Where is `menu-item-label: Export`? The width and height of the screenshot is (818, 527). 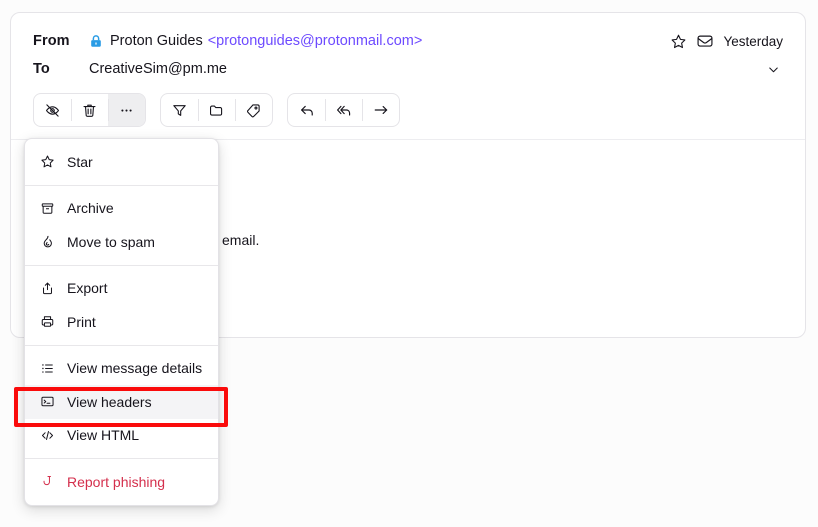
menu-item-label: Export is located at coordinates (87, 288).